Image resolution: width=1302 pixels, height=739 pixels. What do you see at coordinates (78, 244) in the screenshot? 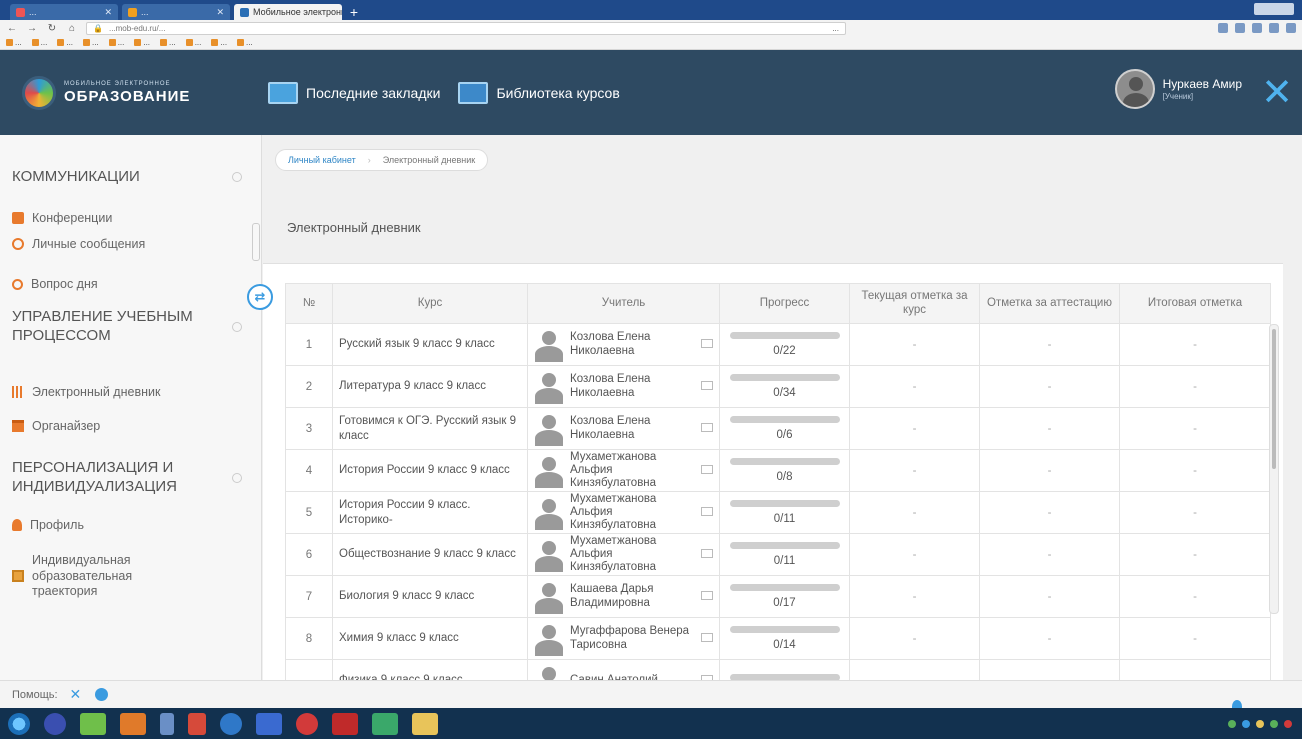
I see `sidebar-item-messages: Личные сообщения` at bounding box center [78, 244].